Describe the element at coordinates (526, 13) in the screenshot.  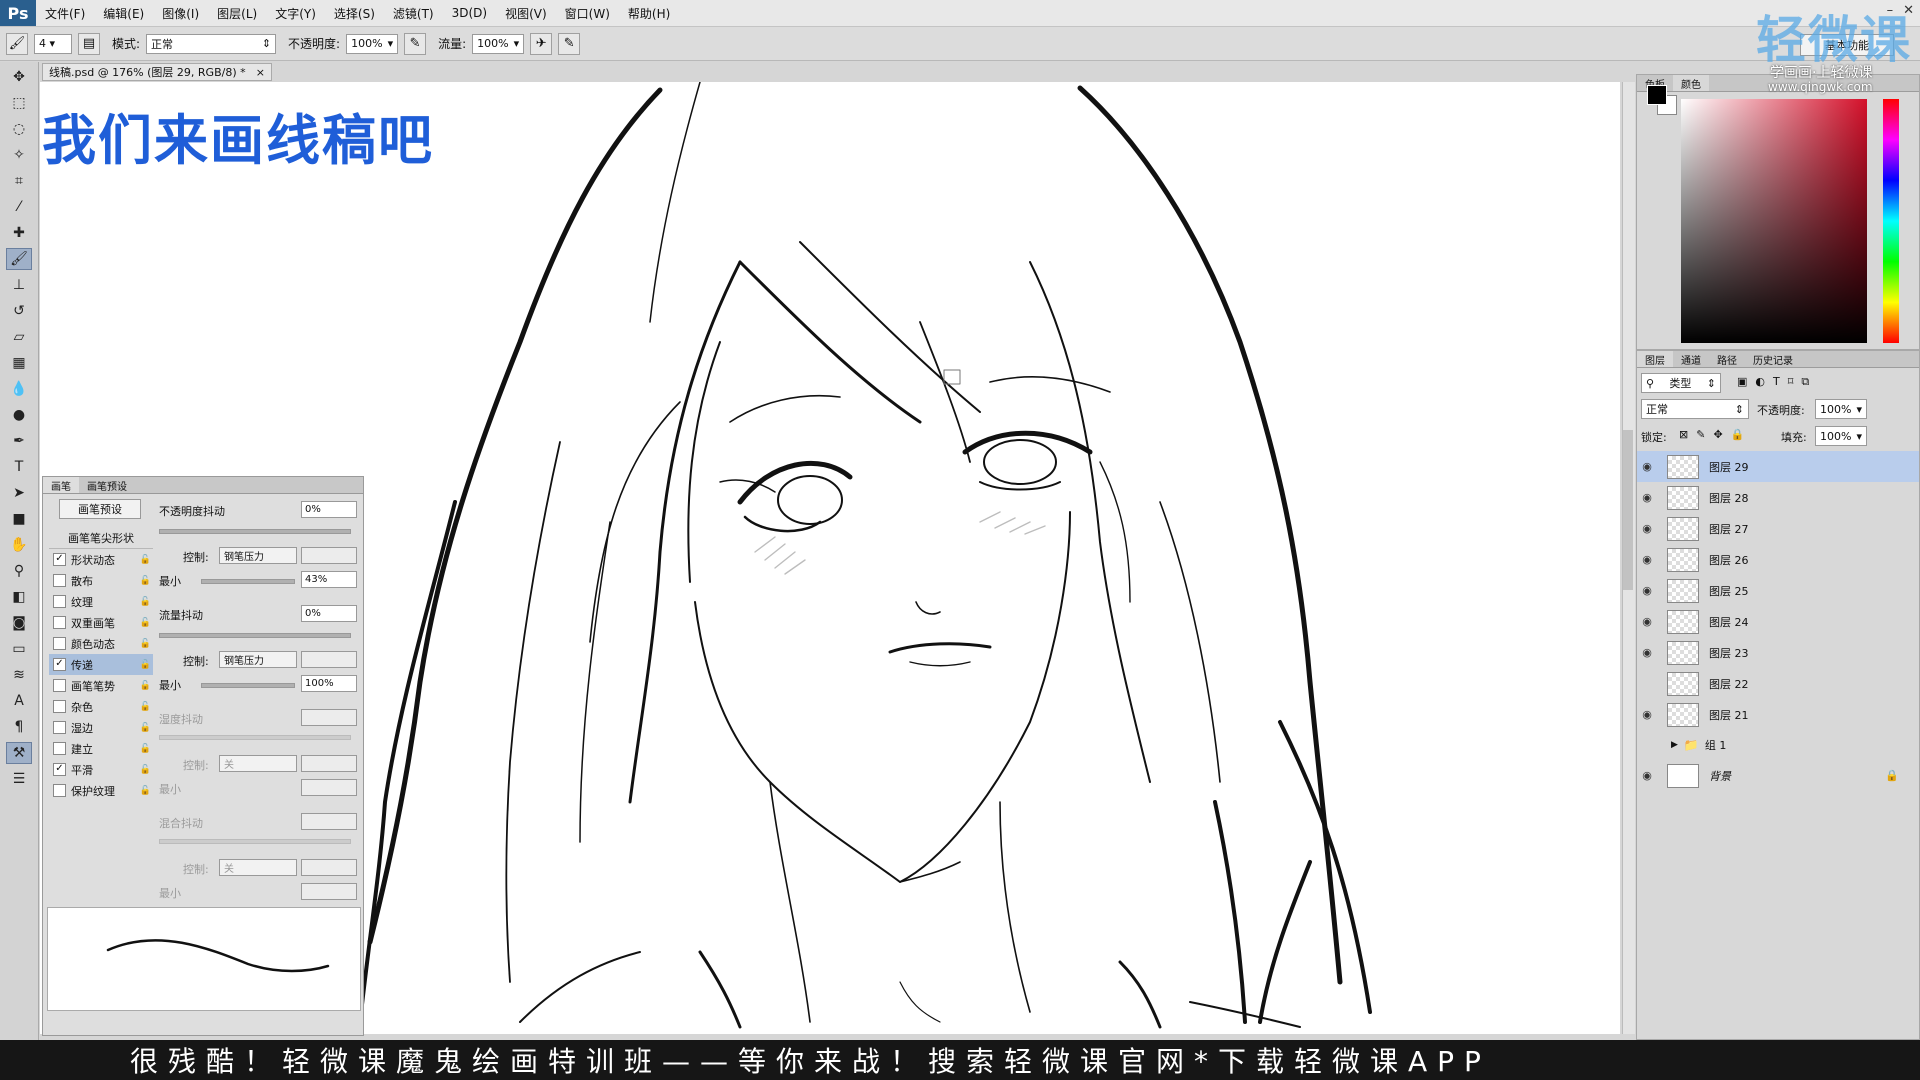
I see `menu-view: 视图(V)` at that location.